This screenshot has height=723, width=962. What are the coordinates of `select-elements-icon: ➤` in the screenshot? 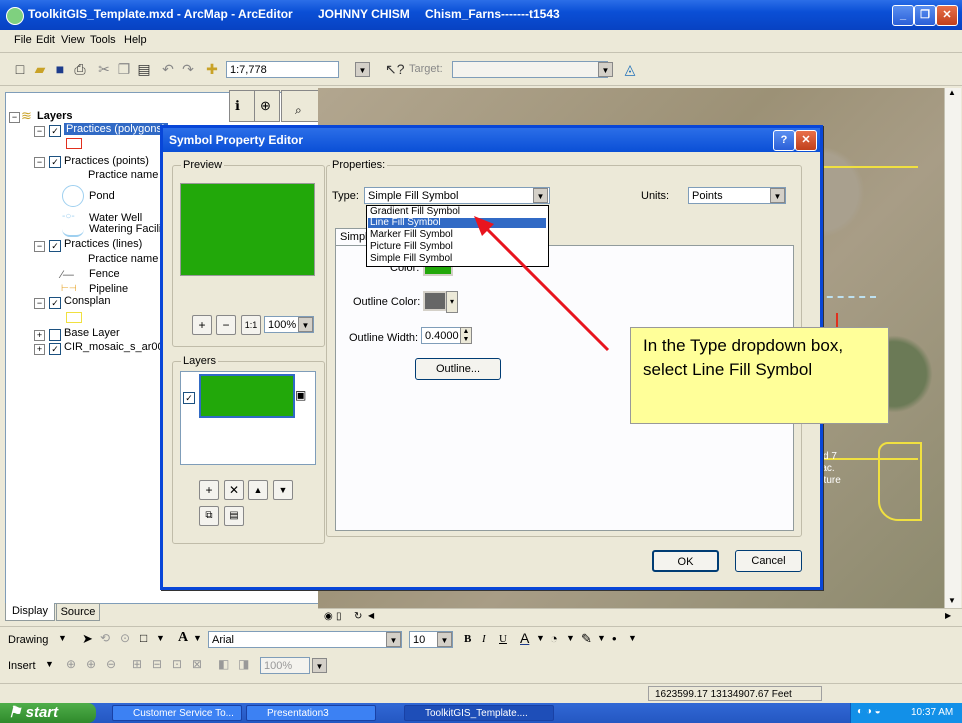 It's located at (87, 639).